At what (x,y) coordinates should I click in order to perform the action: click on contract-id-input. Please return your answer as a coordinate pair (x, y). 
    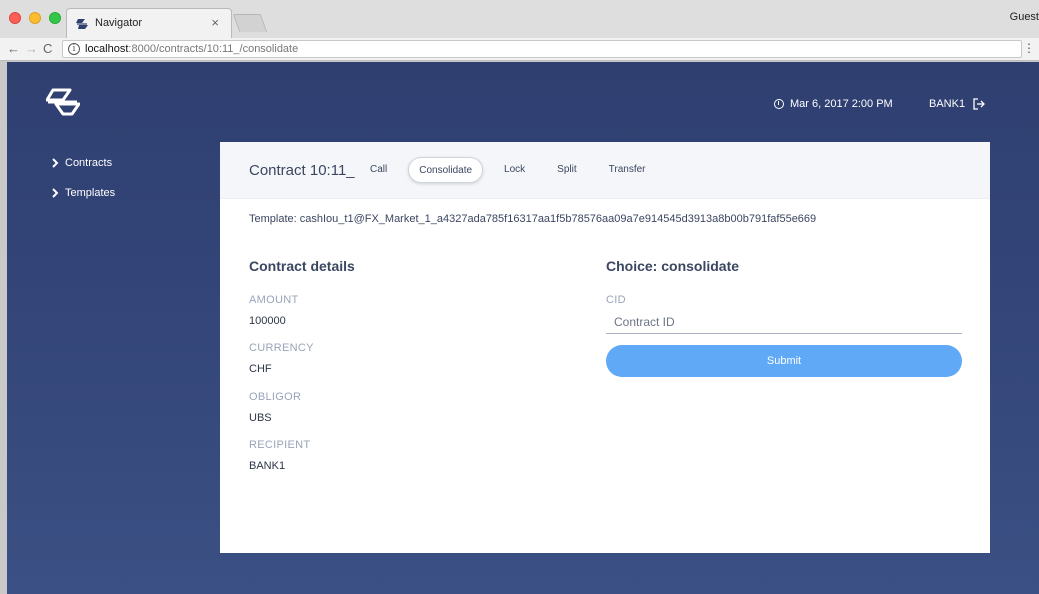
    Looking at the image, I should click on (784, 322).